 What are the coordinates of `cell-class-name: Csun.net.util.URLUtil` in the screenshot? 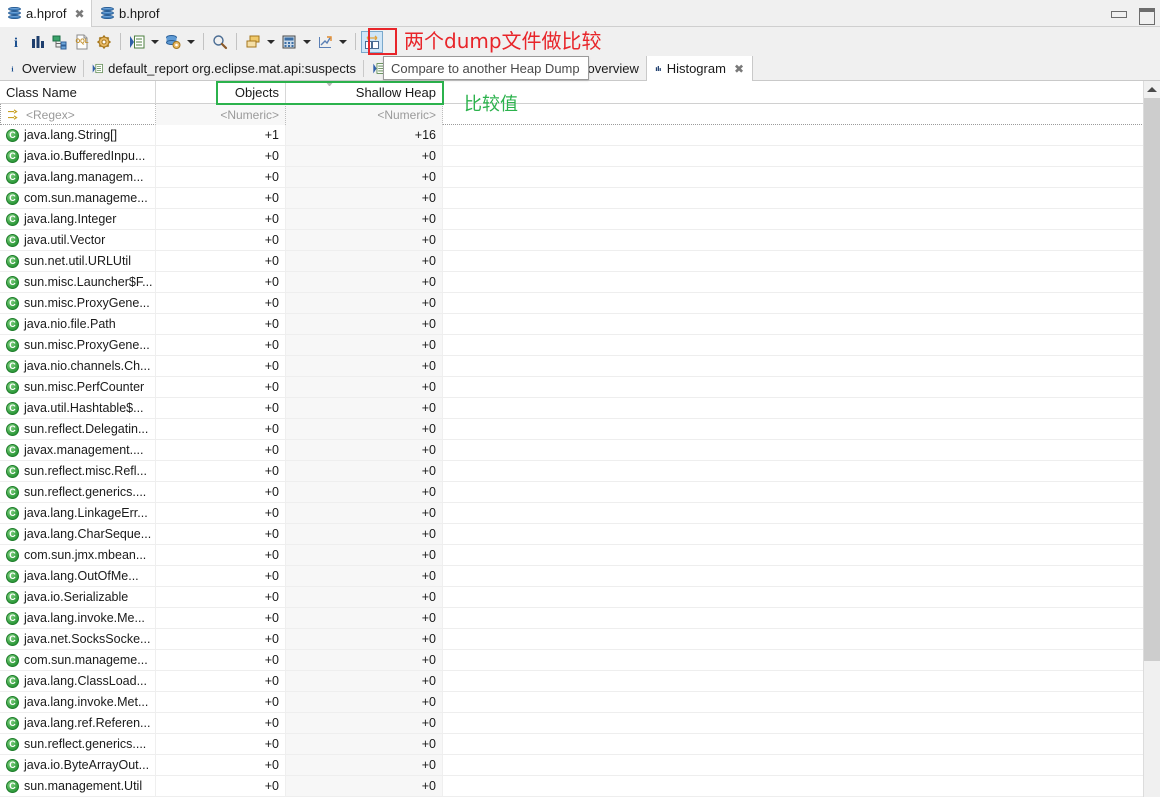 It's located at (78, 261).